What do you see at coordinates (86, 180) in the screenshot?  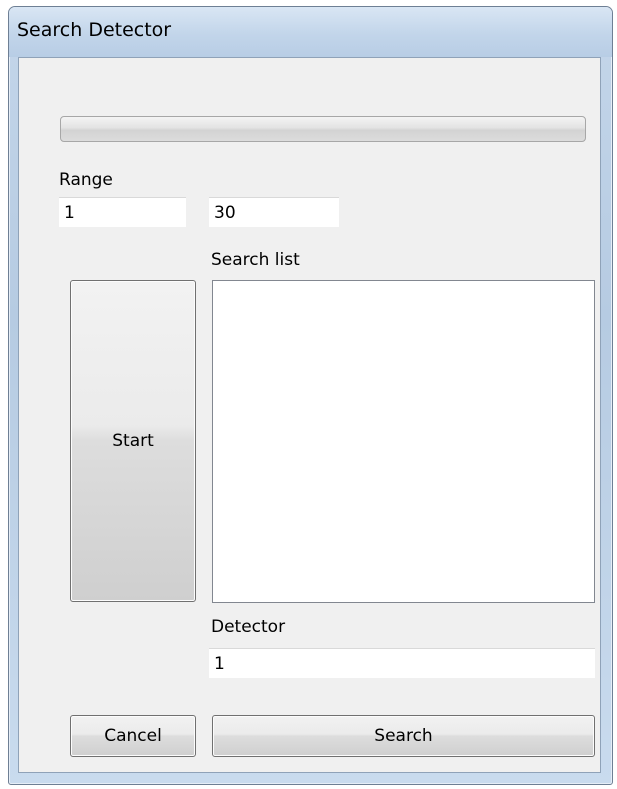 I see `range-label: Range` at bounding box center [86, 180].